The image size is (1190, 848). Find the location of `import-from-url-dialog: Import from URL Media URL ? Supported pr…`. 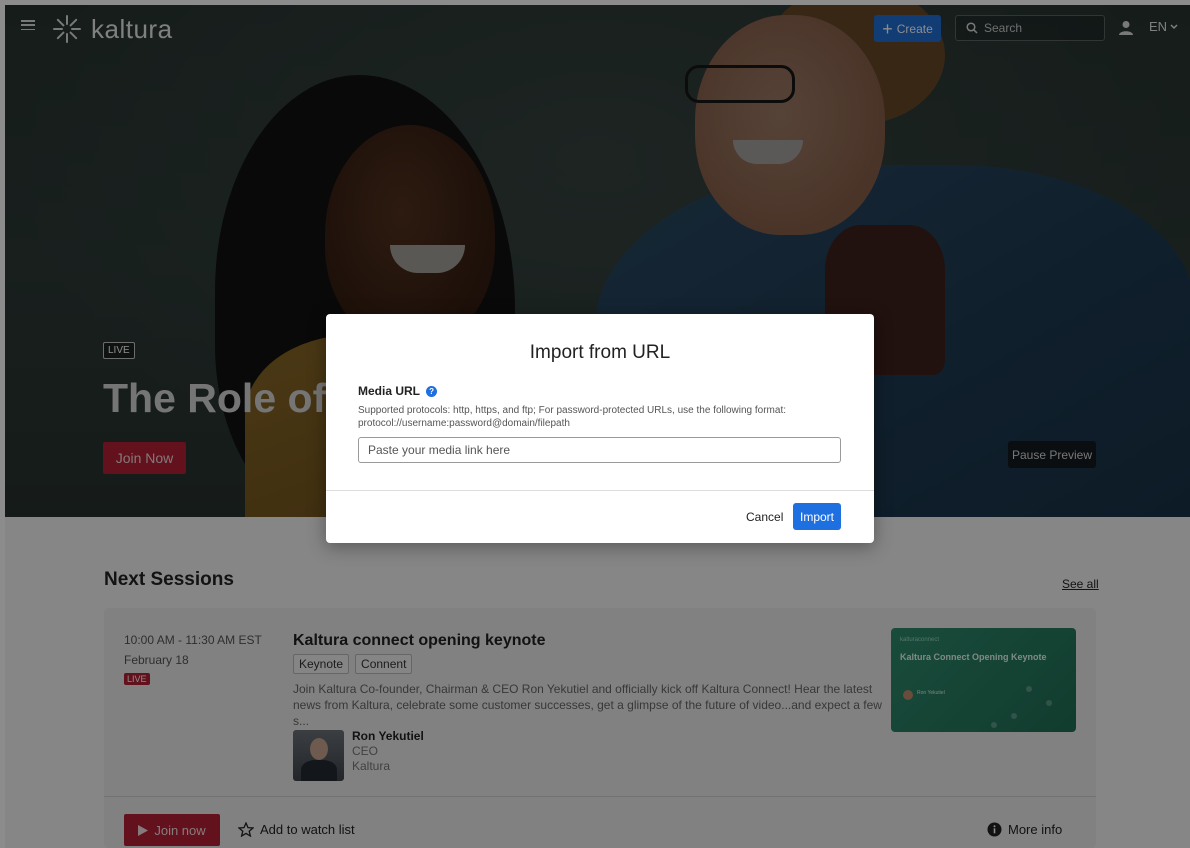

import-from-url-dialog: Import from URL Media URL ? Supported pr… is located at coordinates (600, 428).